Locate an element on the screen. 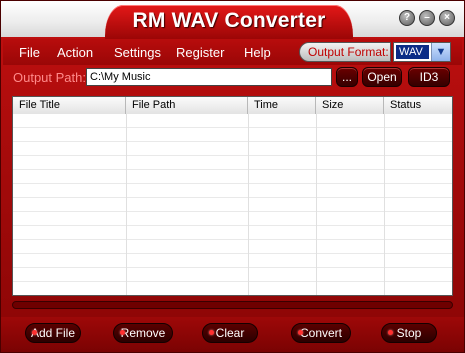 This screenshot has width=465, height=353. remove-label: Remove is located at coordinates (143, 333).